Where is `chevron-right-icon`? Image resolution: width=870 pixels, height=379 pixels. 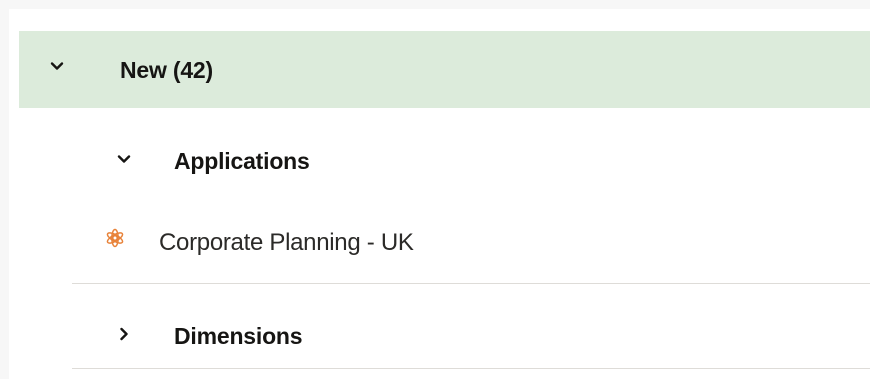
chevron-right-icon is located at coordinates (124, 334).